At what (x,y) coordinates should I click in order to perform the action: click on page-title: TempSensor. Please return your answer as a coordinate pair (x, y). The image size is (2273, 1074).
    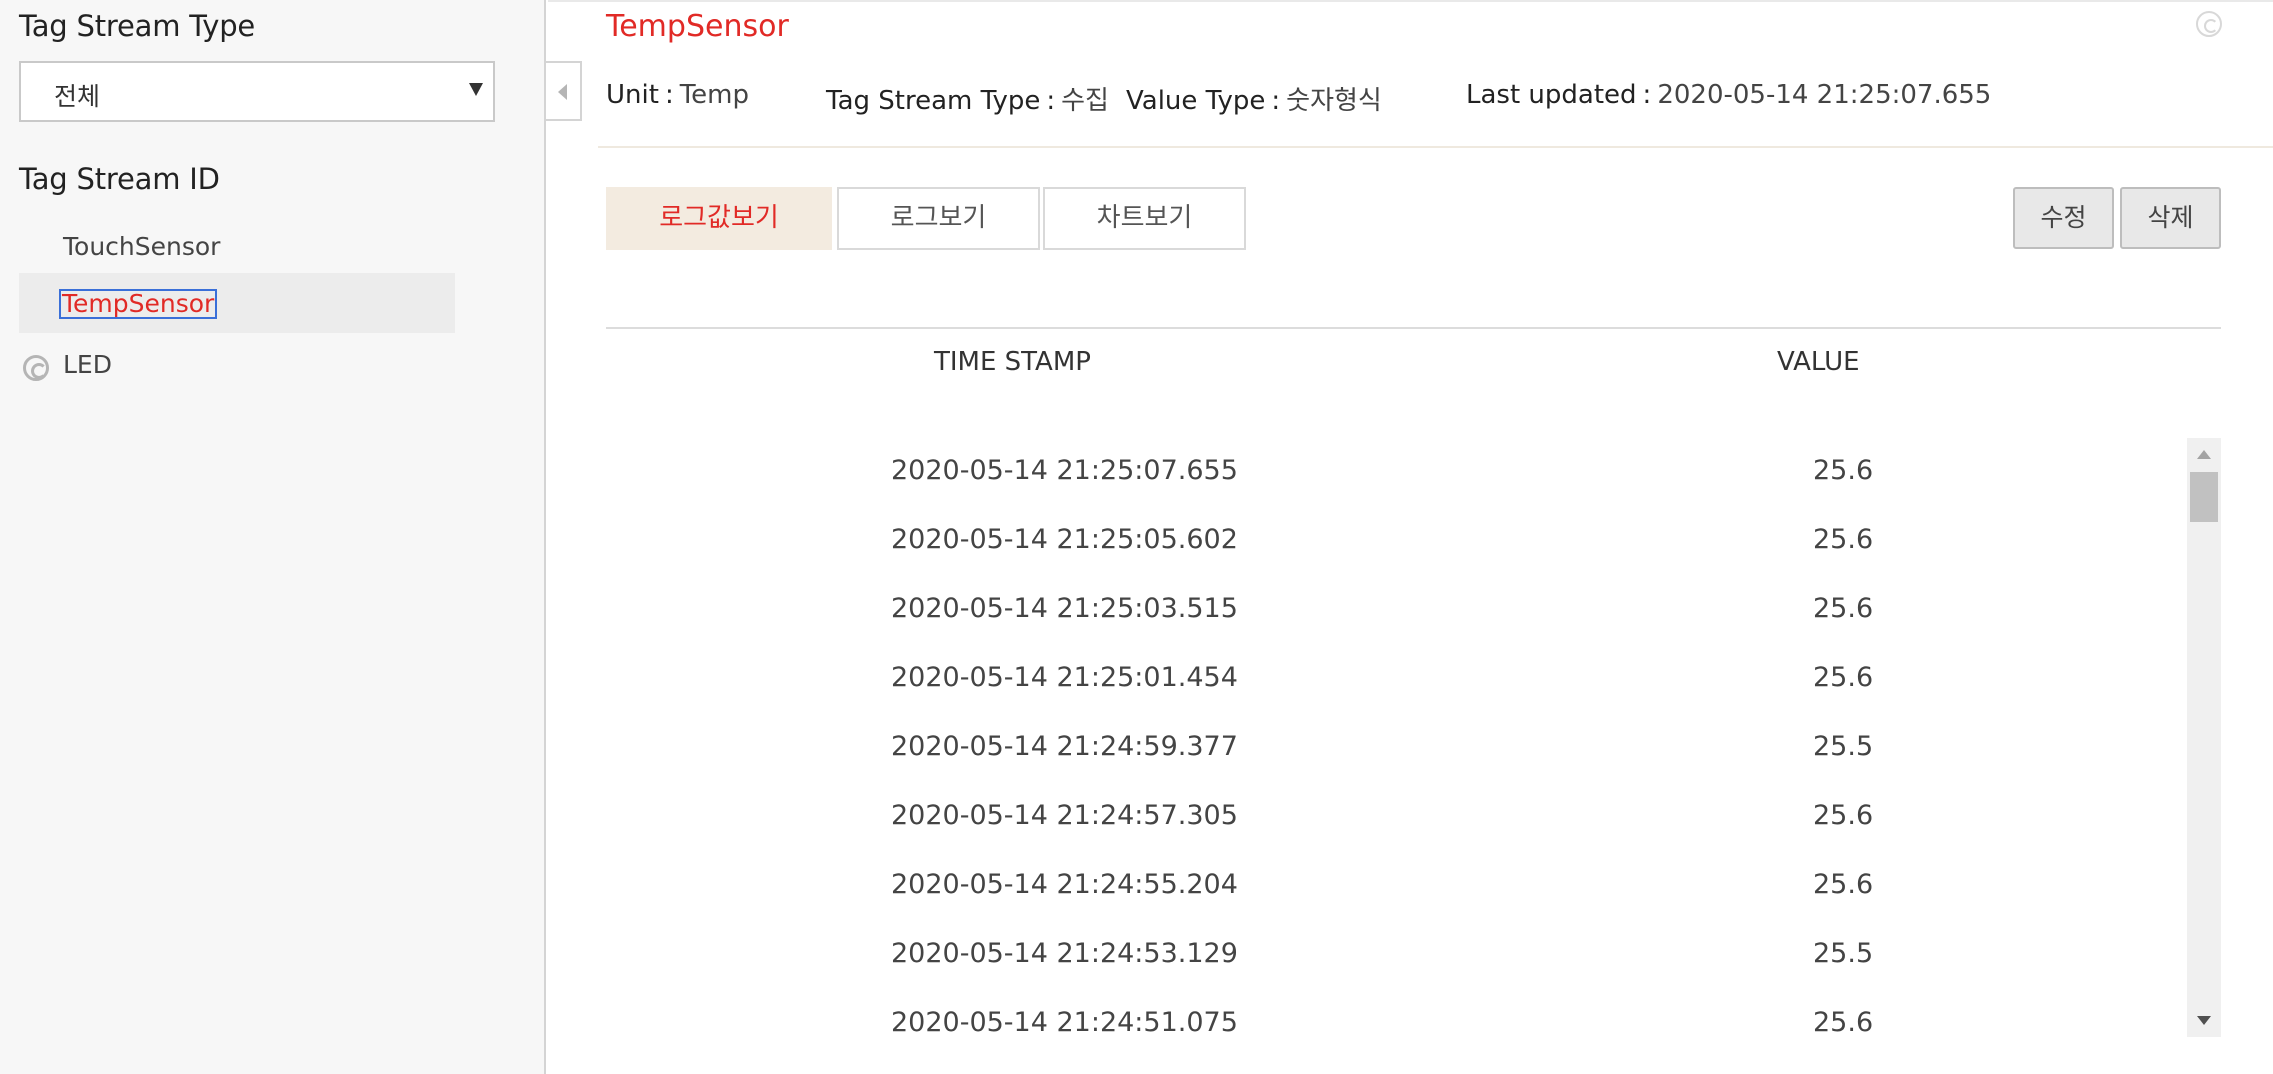
    Looking at the image, I should click on (697, 26).